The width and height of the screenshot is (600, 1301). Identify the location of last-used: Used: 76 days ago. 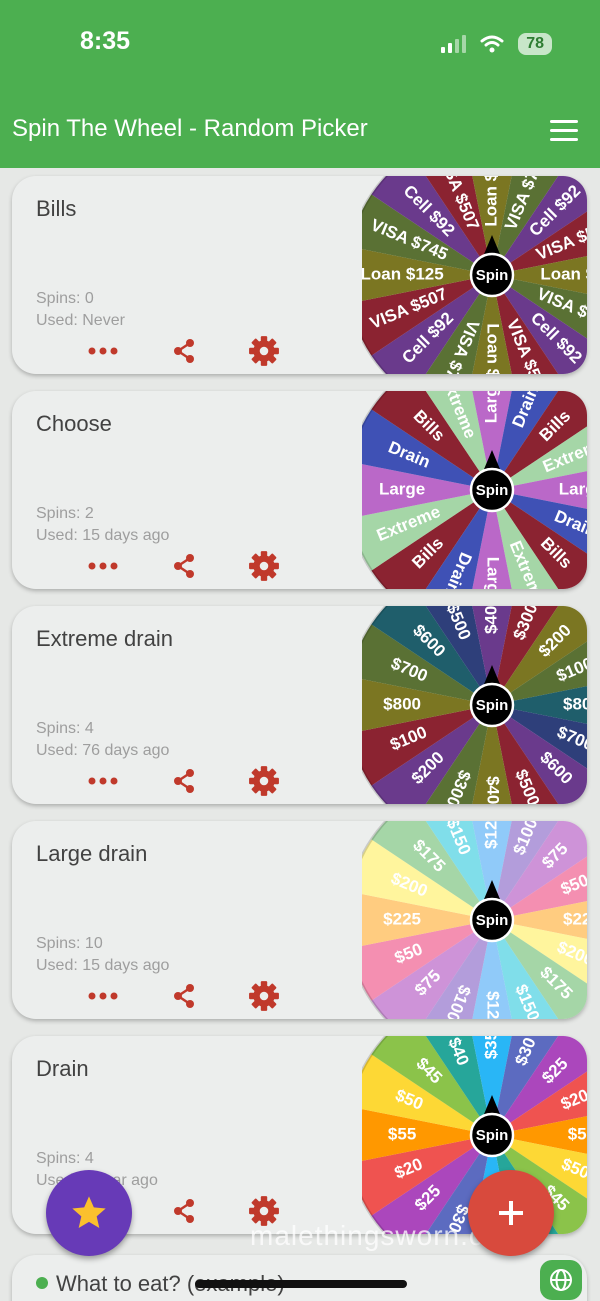
(103, 750).